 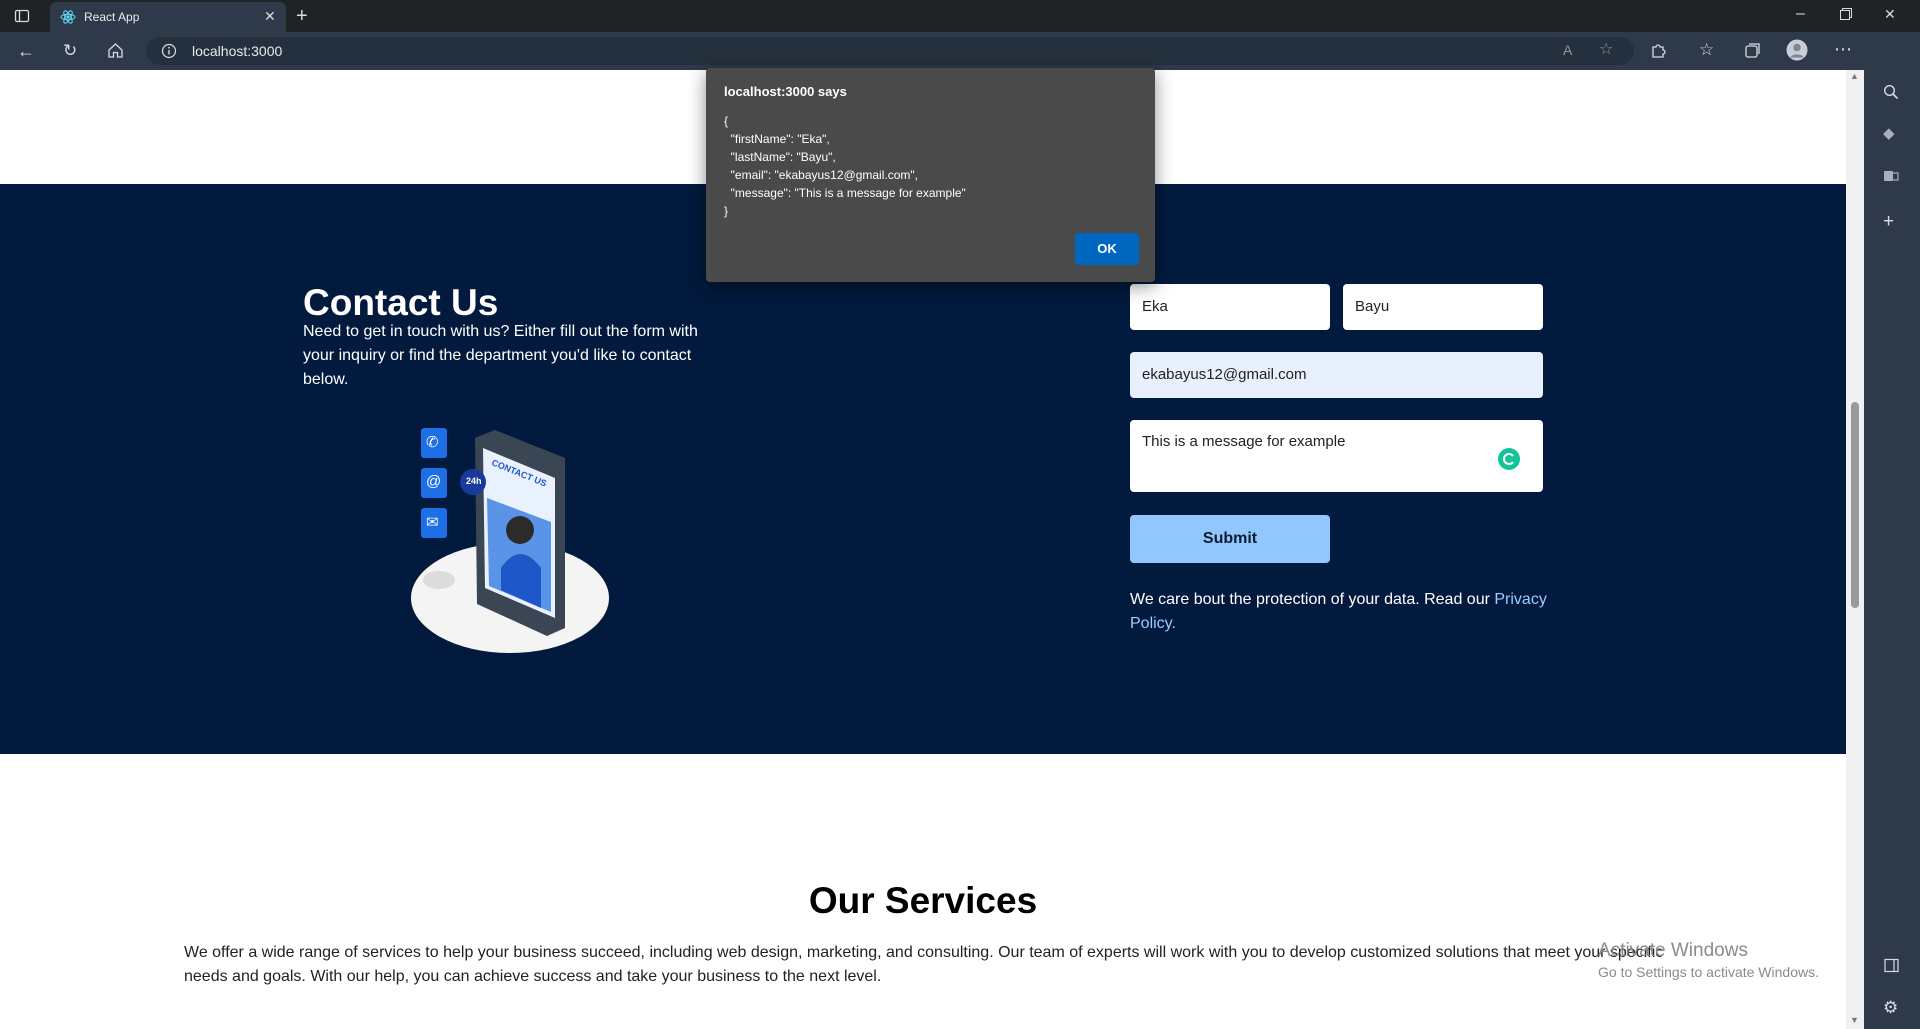 I want to click on contact-title: Contact Us, so click(x=401, y=302).